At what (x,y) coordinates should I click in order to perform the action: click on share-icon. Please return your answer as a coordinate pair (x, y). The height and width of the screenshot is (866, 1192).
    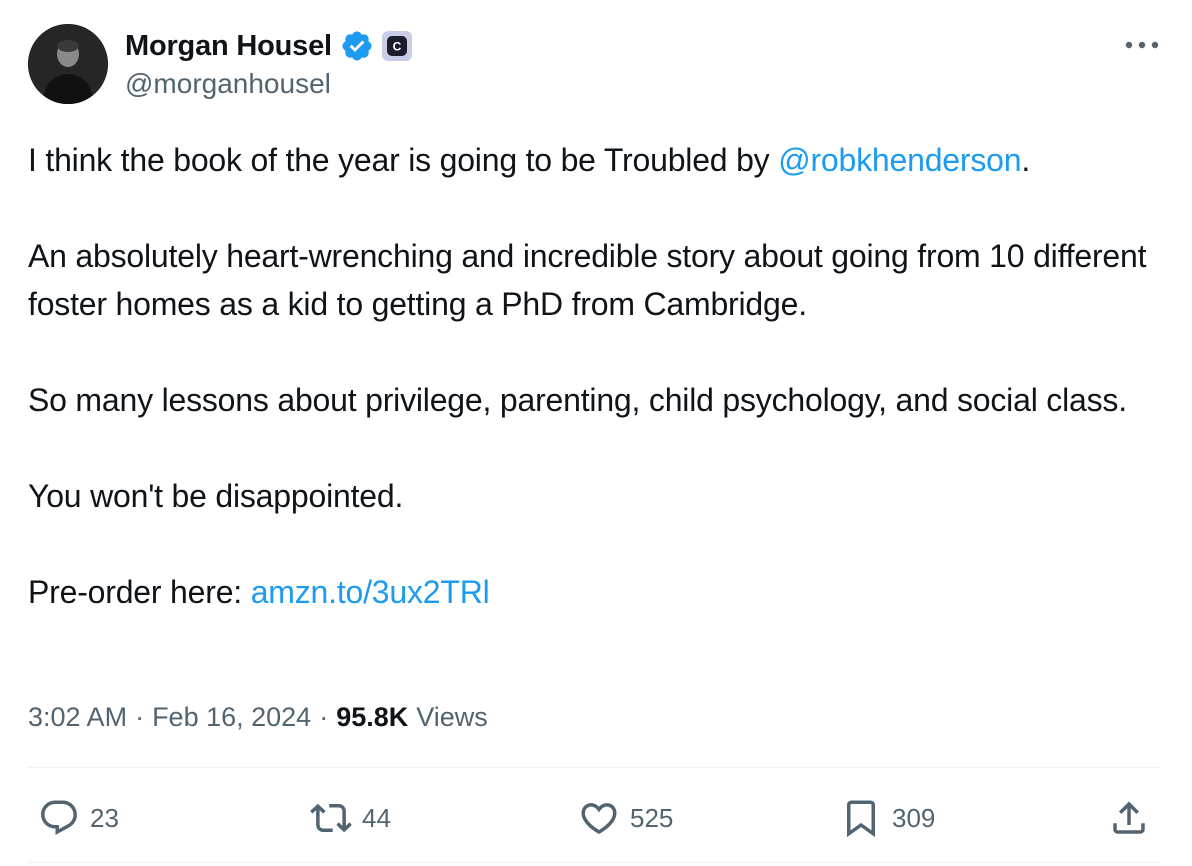
    Looking at the image, I should click on (1129, 817).